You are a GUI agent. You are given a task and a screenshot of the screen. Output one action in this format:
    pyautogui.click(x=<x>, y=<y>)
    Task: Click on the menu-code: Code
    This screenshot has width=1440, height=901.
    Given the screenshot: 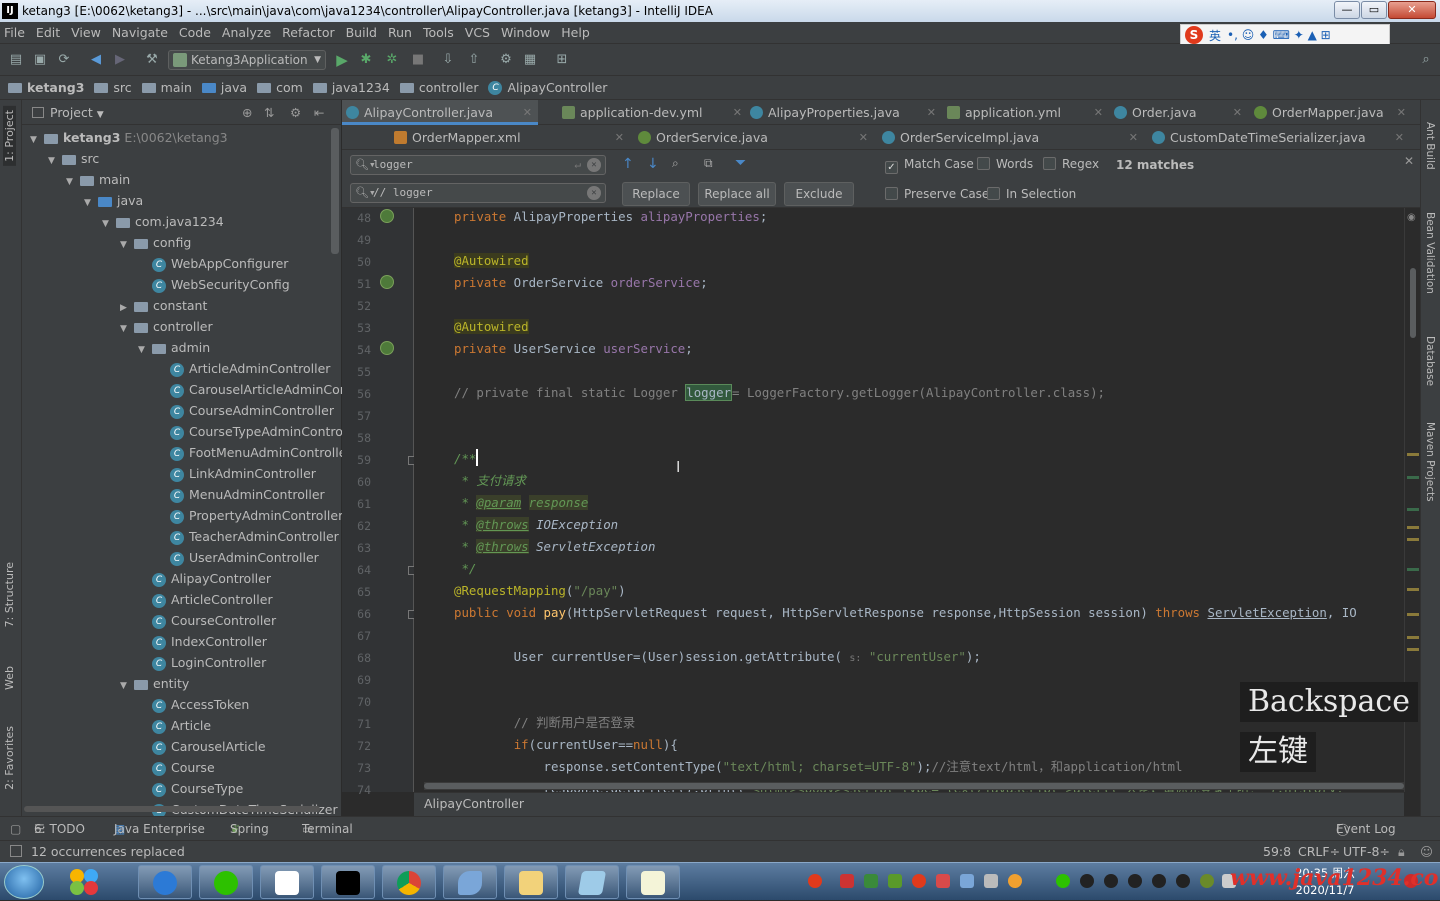 What is the action you would take?
    pyautogui.click(x=195, y=32)
    